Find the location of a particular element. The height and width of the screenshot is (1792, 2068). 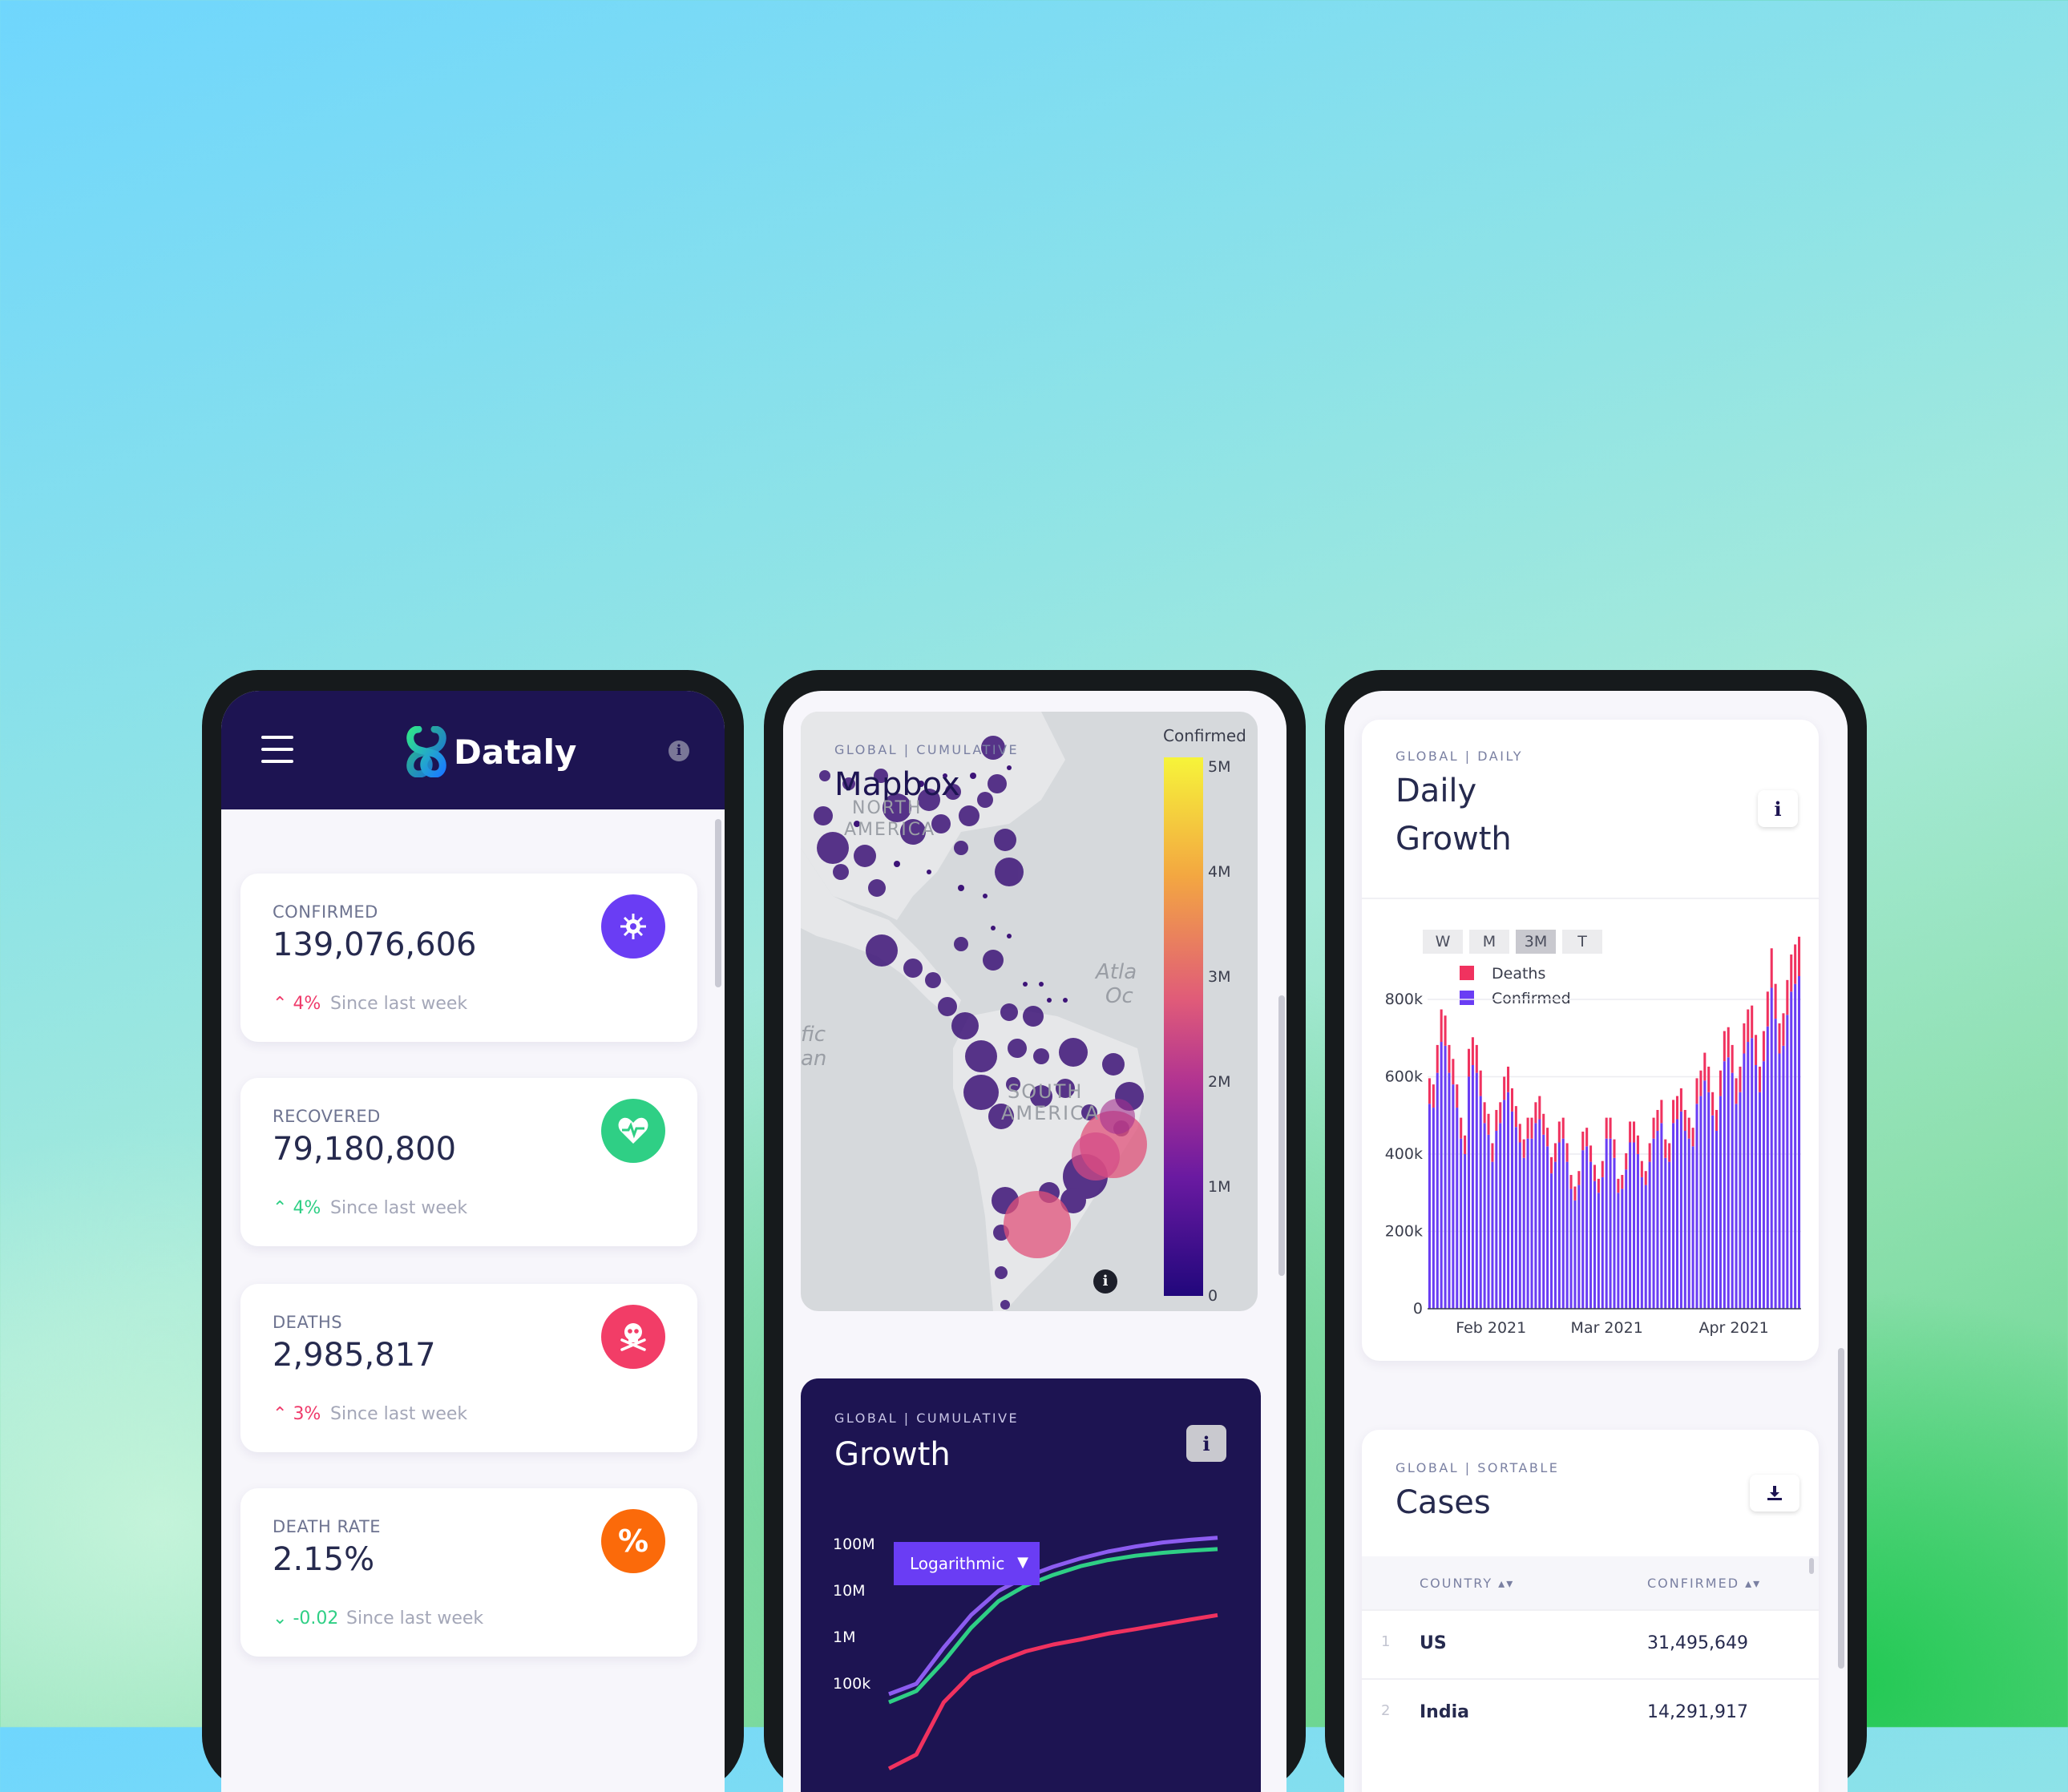

table-row: 2 India 14,291,917 is located at coordinates (1590, 1714).